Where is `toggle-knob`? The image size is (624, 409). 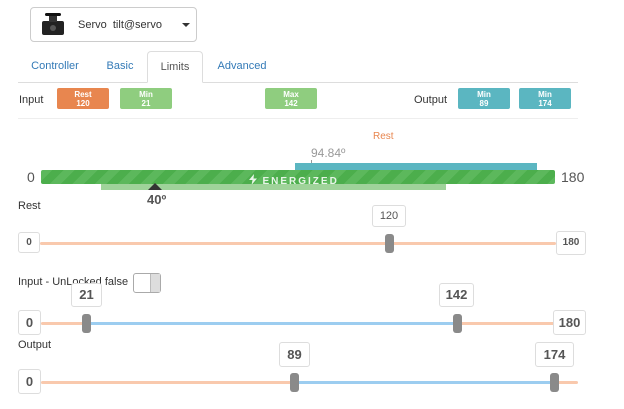 toggle-knob is located at coordinates (155, 283).